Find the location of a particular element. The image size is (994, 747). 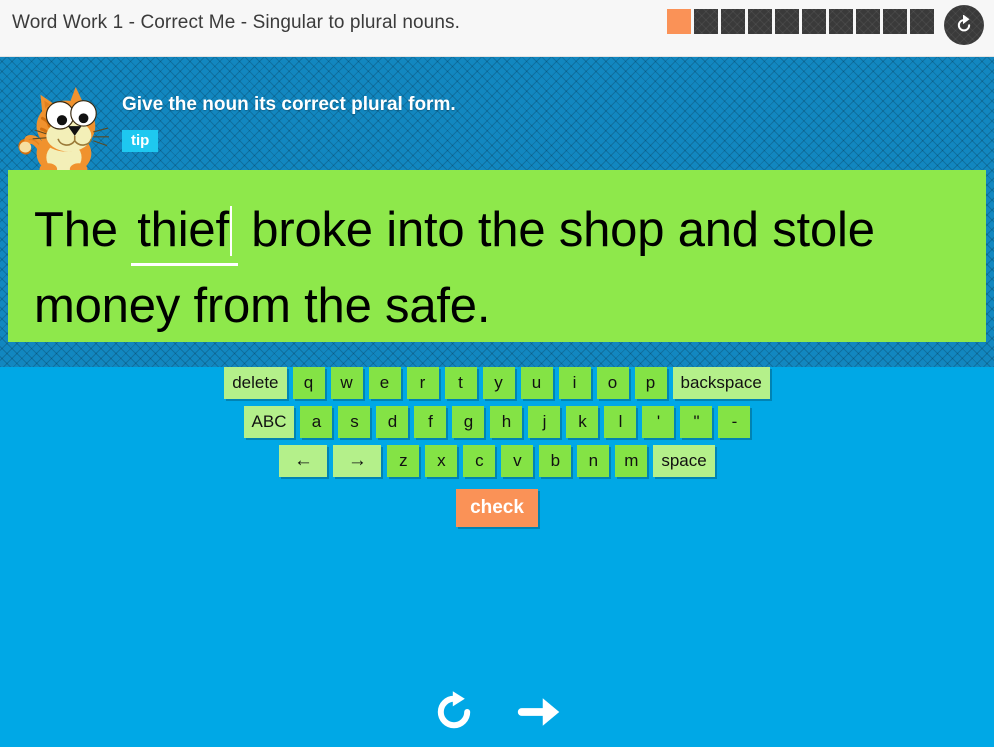

keyboard-row: ← → z x c v b n m space is located at coordinates (497, 461).